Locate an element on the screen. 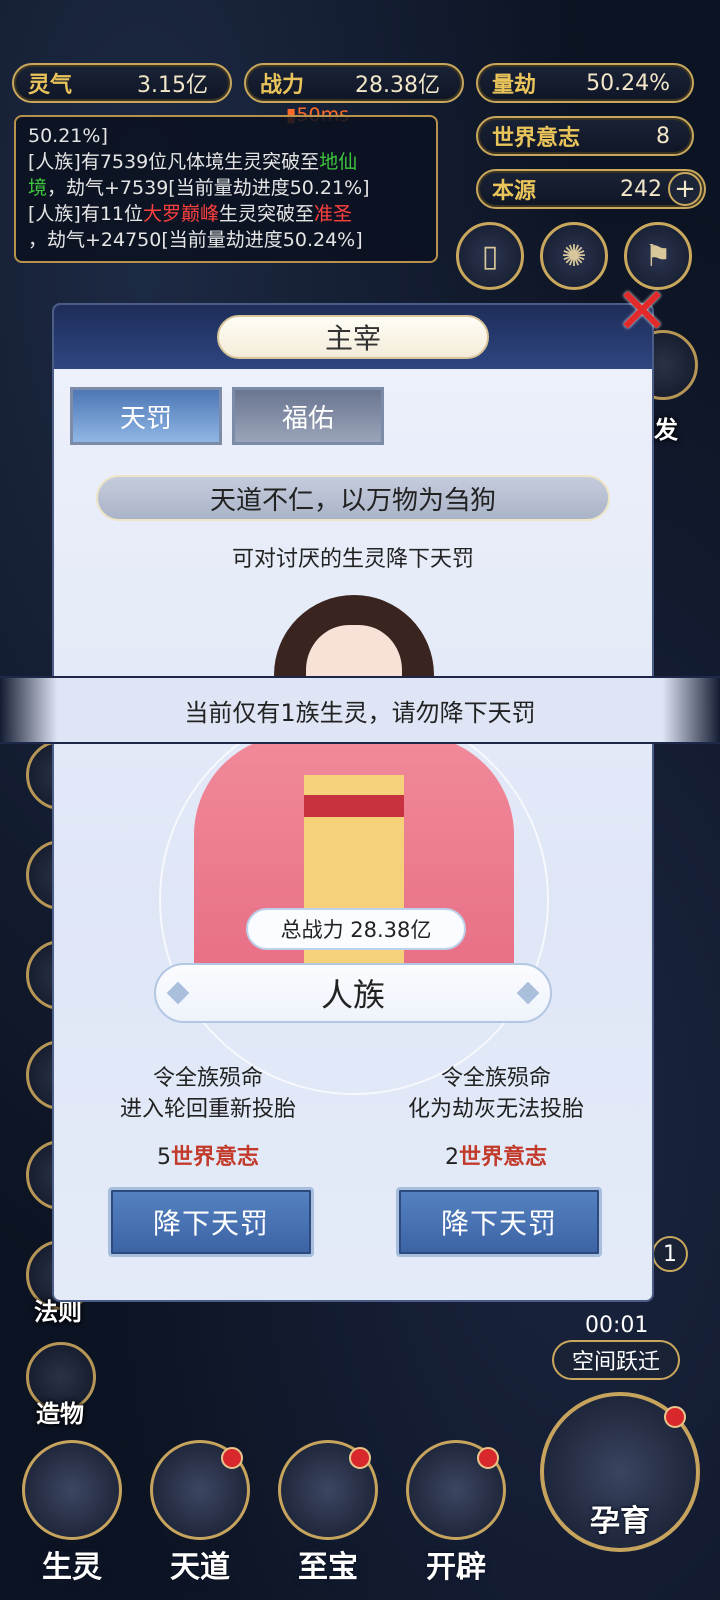 The width and height of the screenshot is (720, 1600). dialog-header: 主宰 is located at coordinates (353, 337).